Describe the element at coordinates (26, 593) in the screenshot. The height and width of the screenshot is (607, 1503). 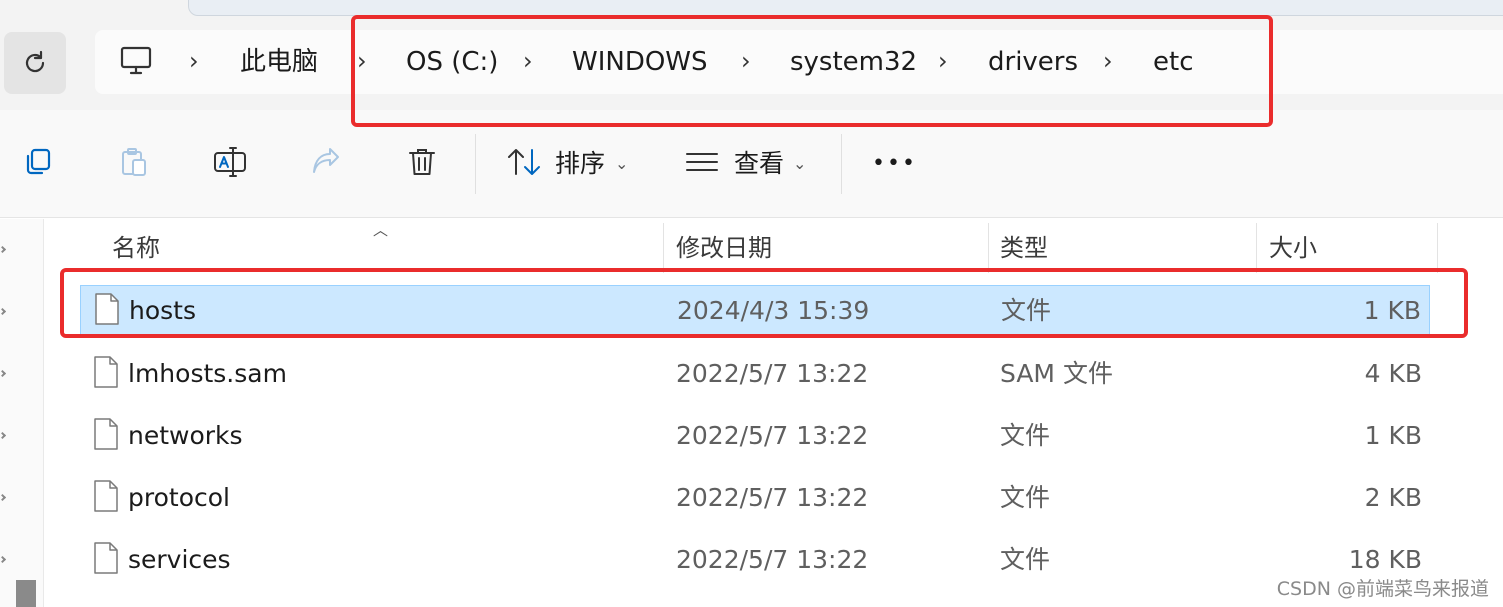
I see `scrollbar-thumb` at that location.